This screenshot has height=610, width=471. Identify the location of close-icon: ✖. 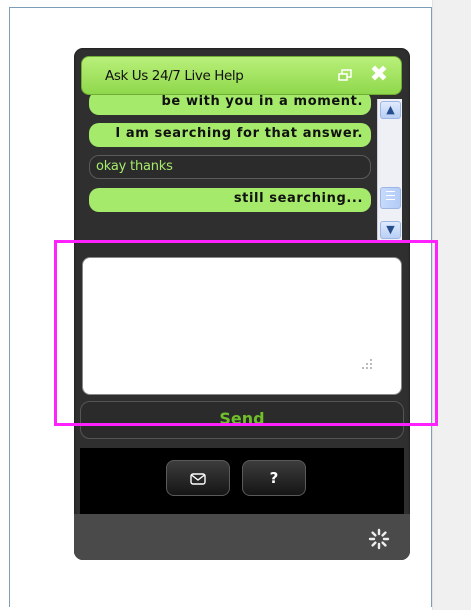
(379, 75).